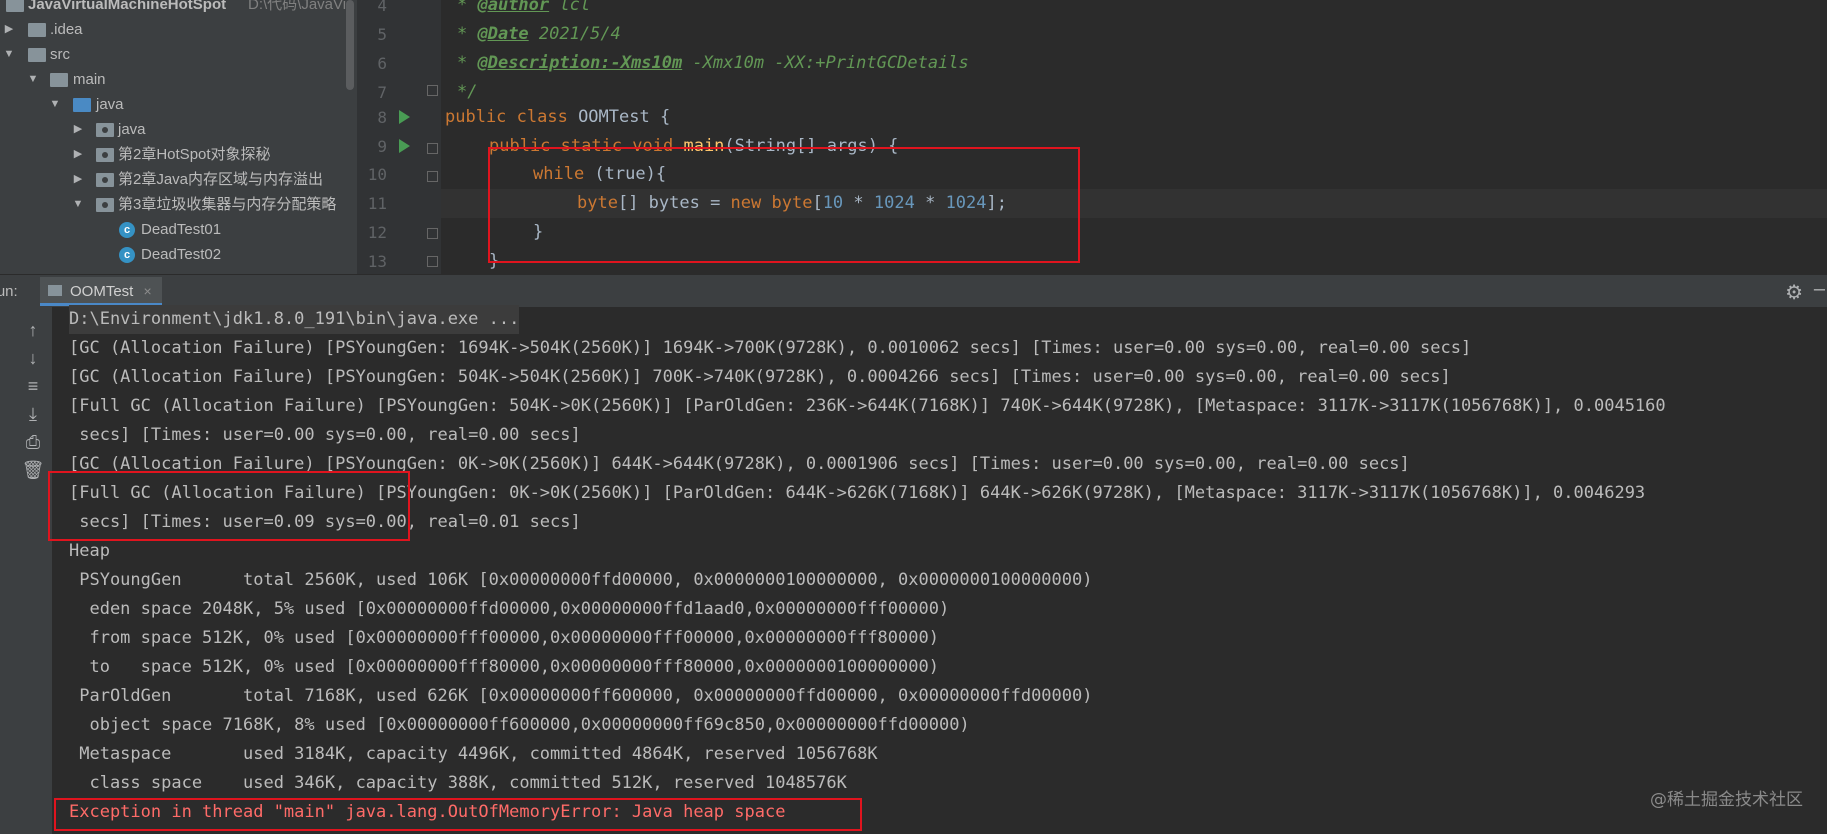 The height and width of the screenshot is (834, 1827). I want to click on line-number: 9, so click(382, 146).